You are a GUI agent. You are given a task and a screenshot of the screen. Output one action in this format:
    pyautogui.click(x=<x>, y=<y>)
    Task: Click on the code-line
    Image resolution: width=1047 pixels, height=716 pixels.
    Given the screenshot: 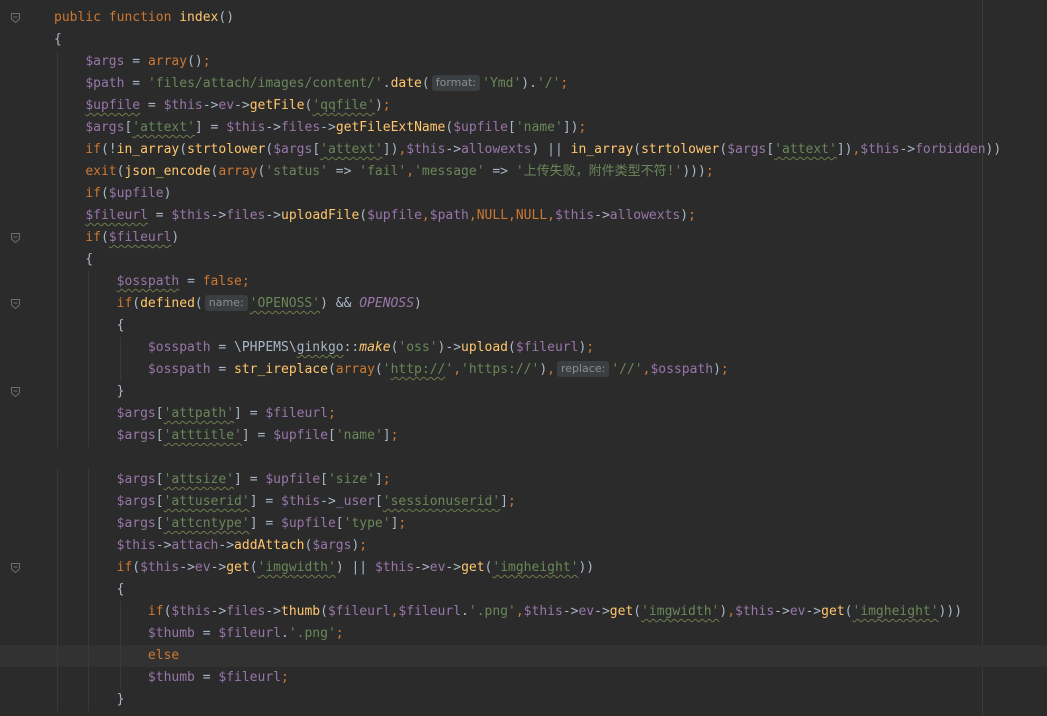 What is the action you would take?
    pyautogui.click(x=523, y=458)
    